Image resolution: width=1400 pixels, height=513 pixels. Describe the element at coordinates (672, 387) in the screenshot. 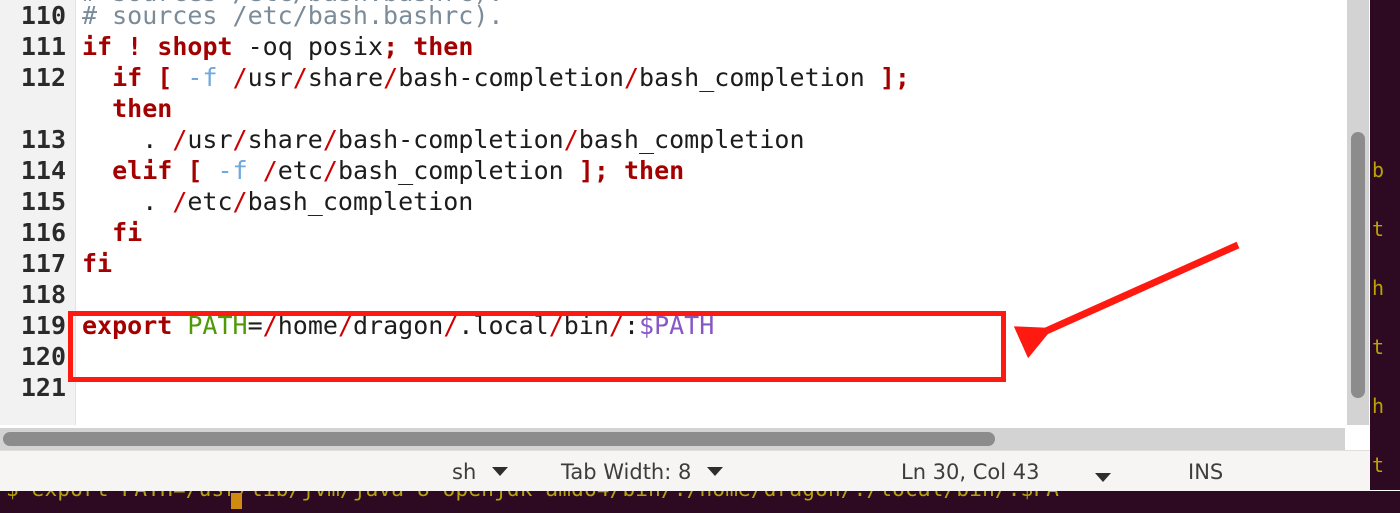

I see `code-line: 121` at that location.